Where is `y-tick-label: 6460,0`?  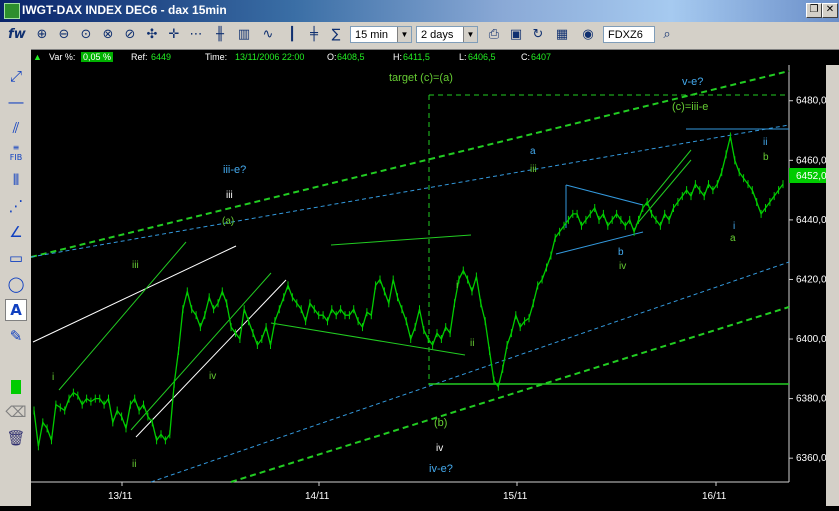
y-tick-label: 6460,0 is located at coordinates (811, 160).